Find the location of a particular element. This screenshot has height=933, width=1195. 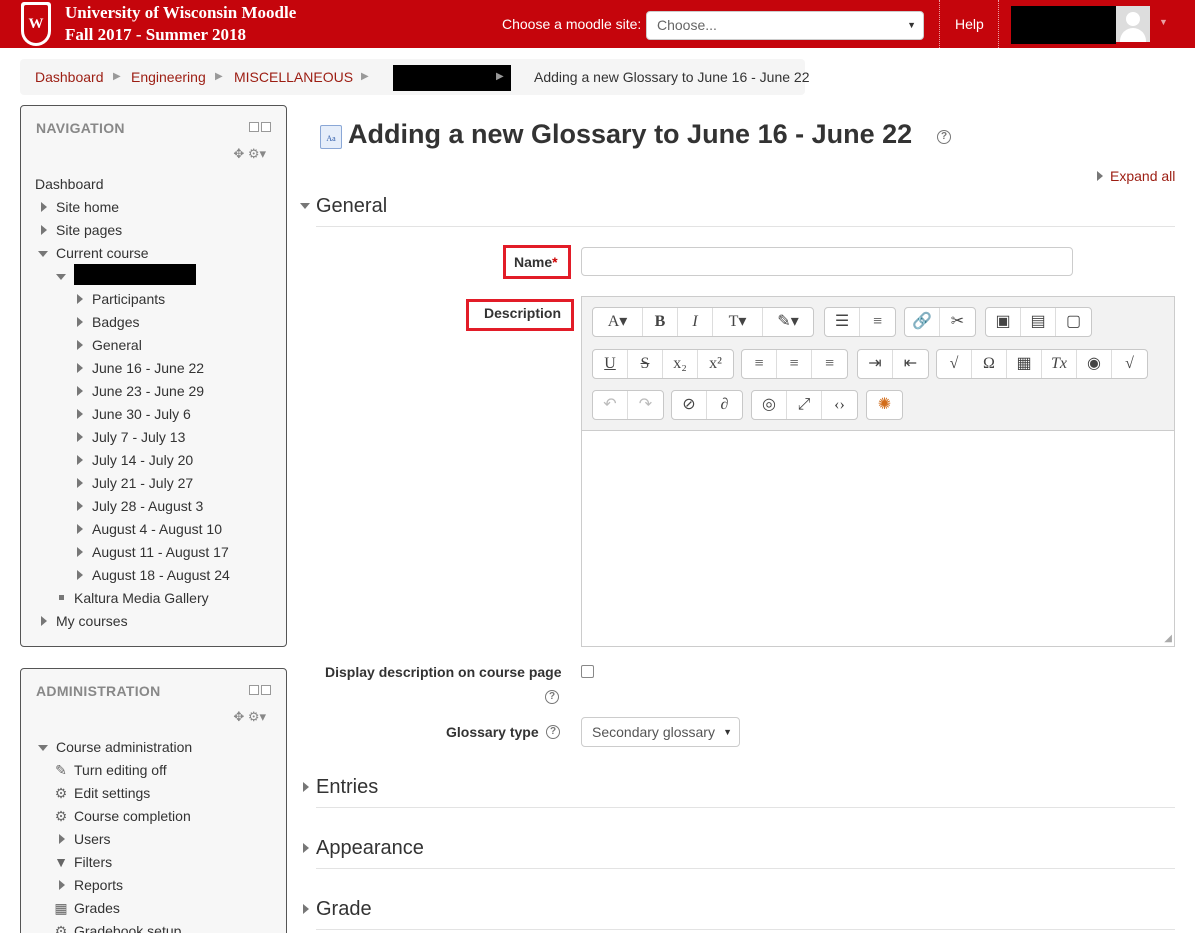

screenreader-icon: ∂ is located at coordinates (724, 405).